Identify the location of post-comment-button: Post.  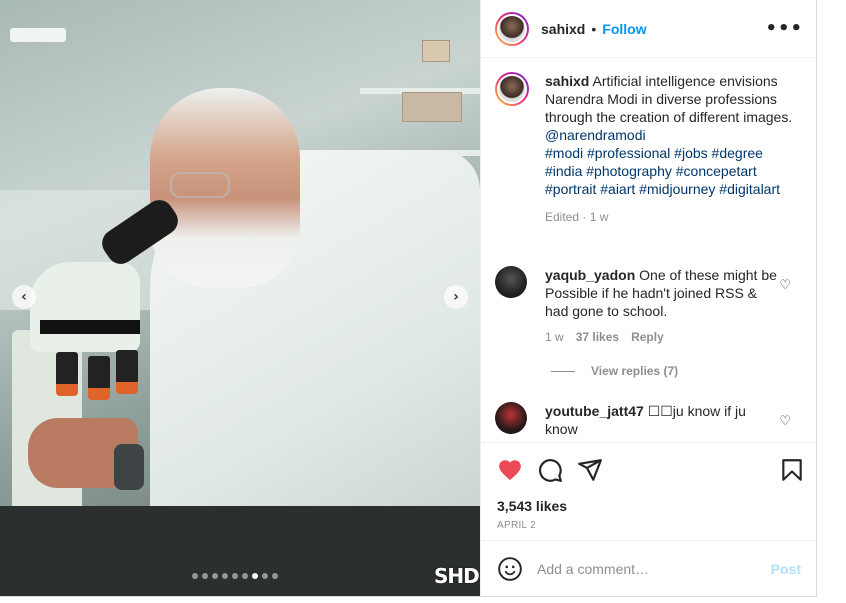
(786, 569).